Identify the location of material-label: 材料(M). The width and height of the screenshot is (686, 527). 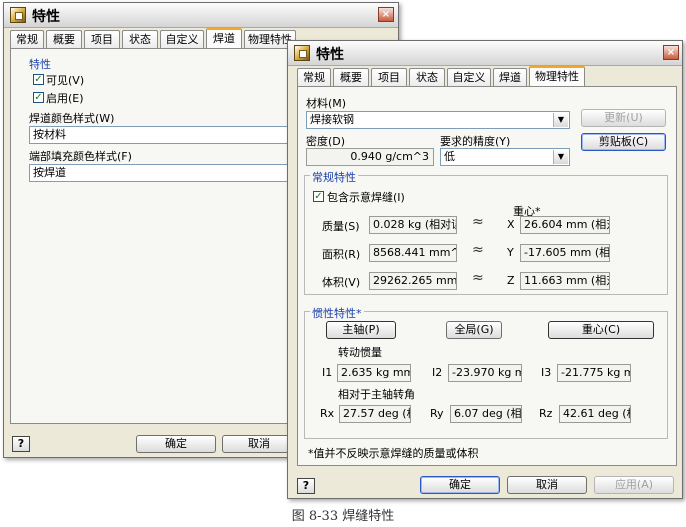
(326, 103).